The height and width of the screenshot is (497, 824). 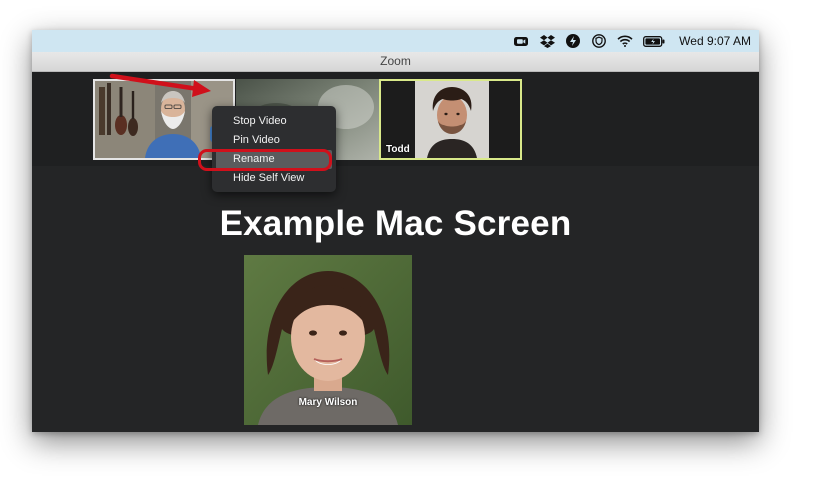 What do you see at coordinates (521, 41) in the screenshot?
I see `zoom-video-icon` at bounding box center [521, 41].